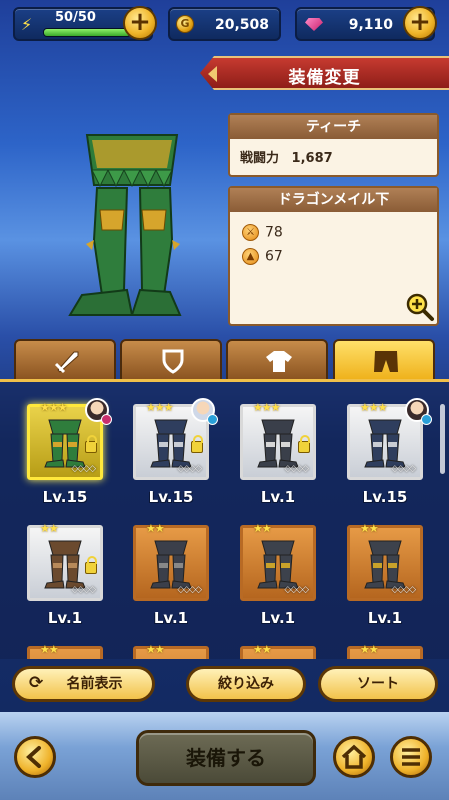 The width and height of the screenshot is (449, 800). Describe the element at coordinates (262, 256) in the screenshot. I see `defense-stat-row: ▲ 67` at that location.